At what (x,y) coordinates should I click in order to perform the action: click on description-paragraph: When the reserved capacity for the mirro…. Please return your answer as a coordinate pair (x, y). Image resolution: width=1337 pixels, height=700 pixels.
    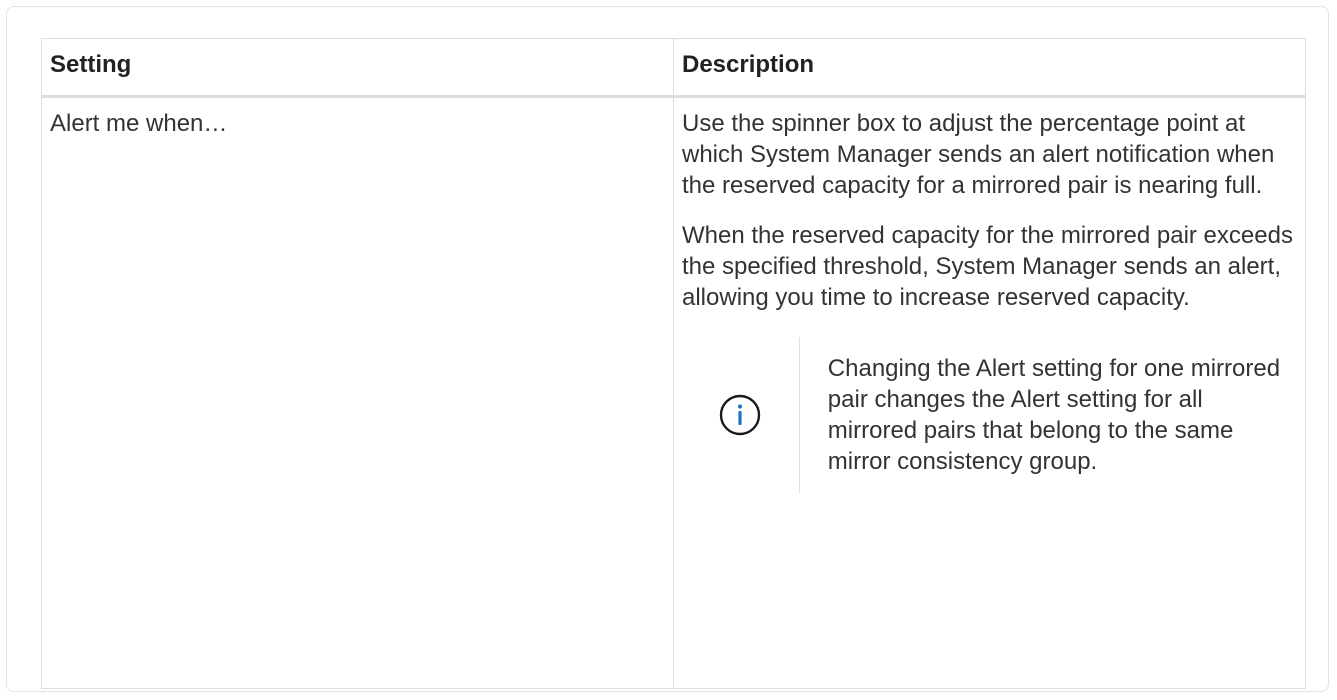
    Looking at the image, I should click on (987, 266).